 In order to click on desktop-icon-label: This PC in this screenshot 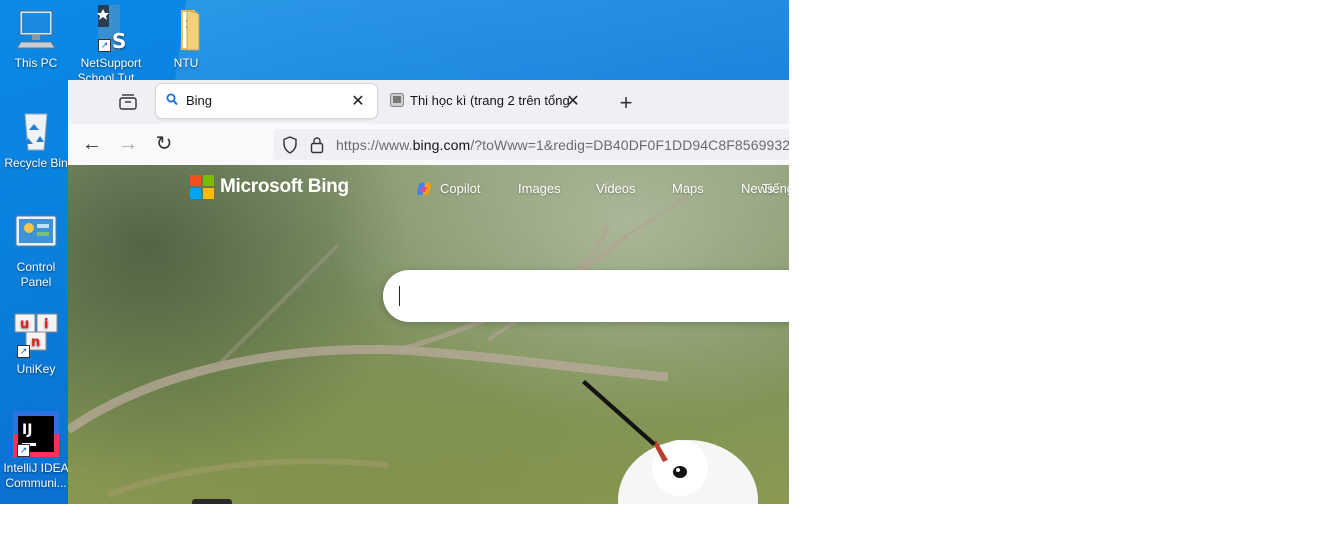, I will do `click(36, 63)`.